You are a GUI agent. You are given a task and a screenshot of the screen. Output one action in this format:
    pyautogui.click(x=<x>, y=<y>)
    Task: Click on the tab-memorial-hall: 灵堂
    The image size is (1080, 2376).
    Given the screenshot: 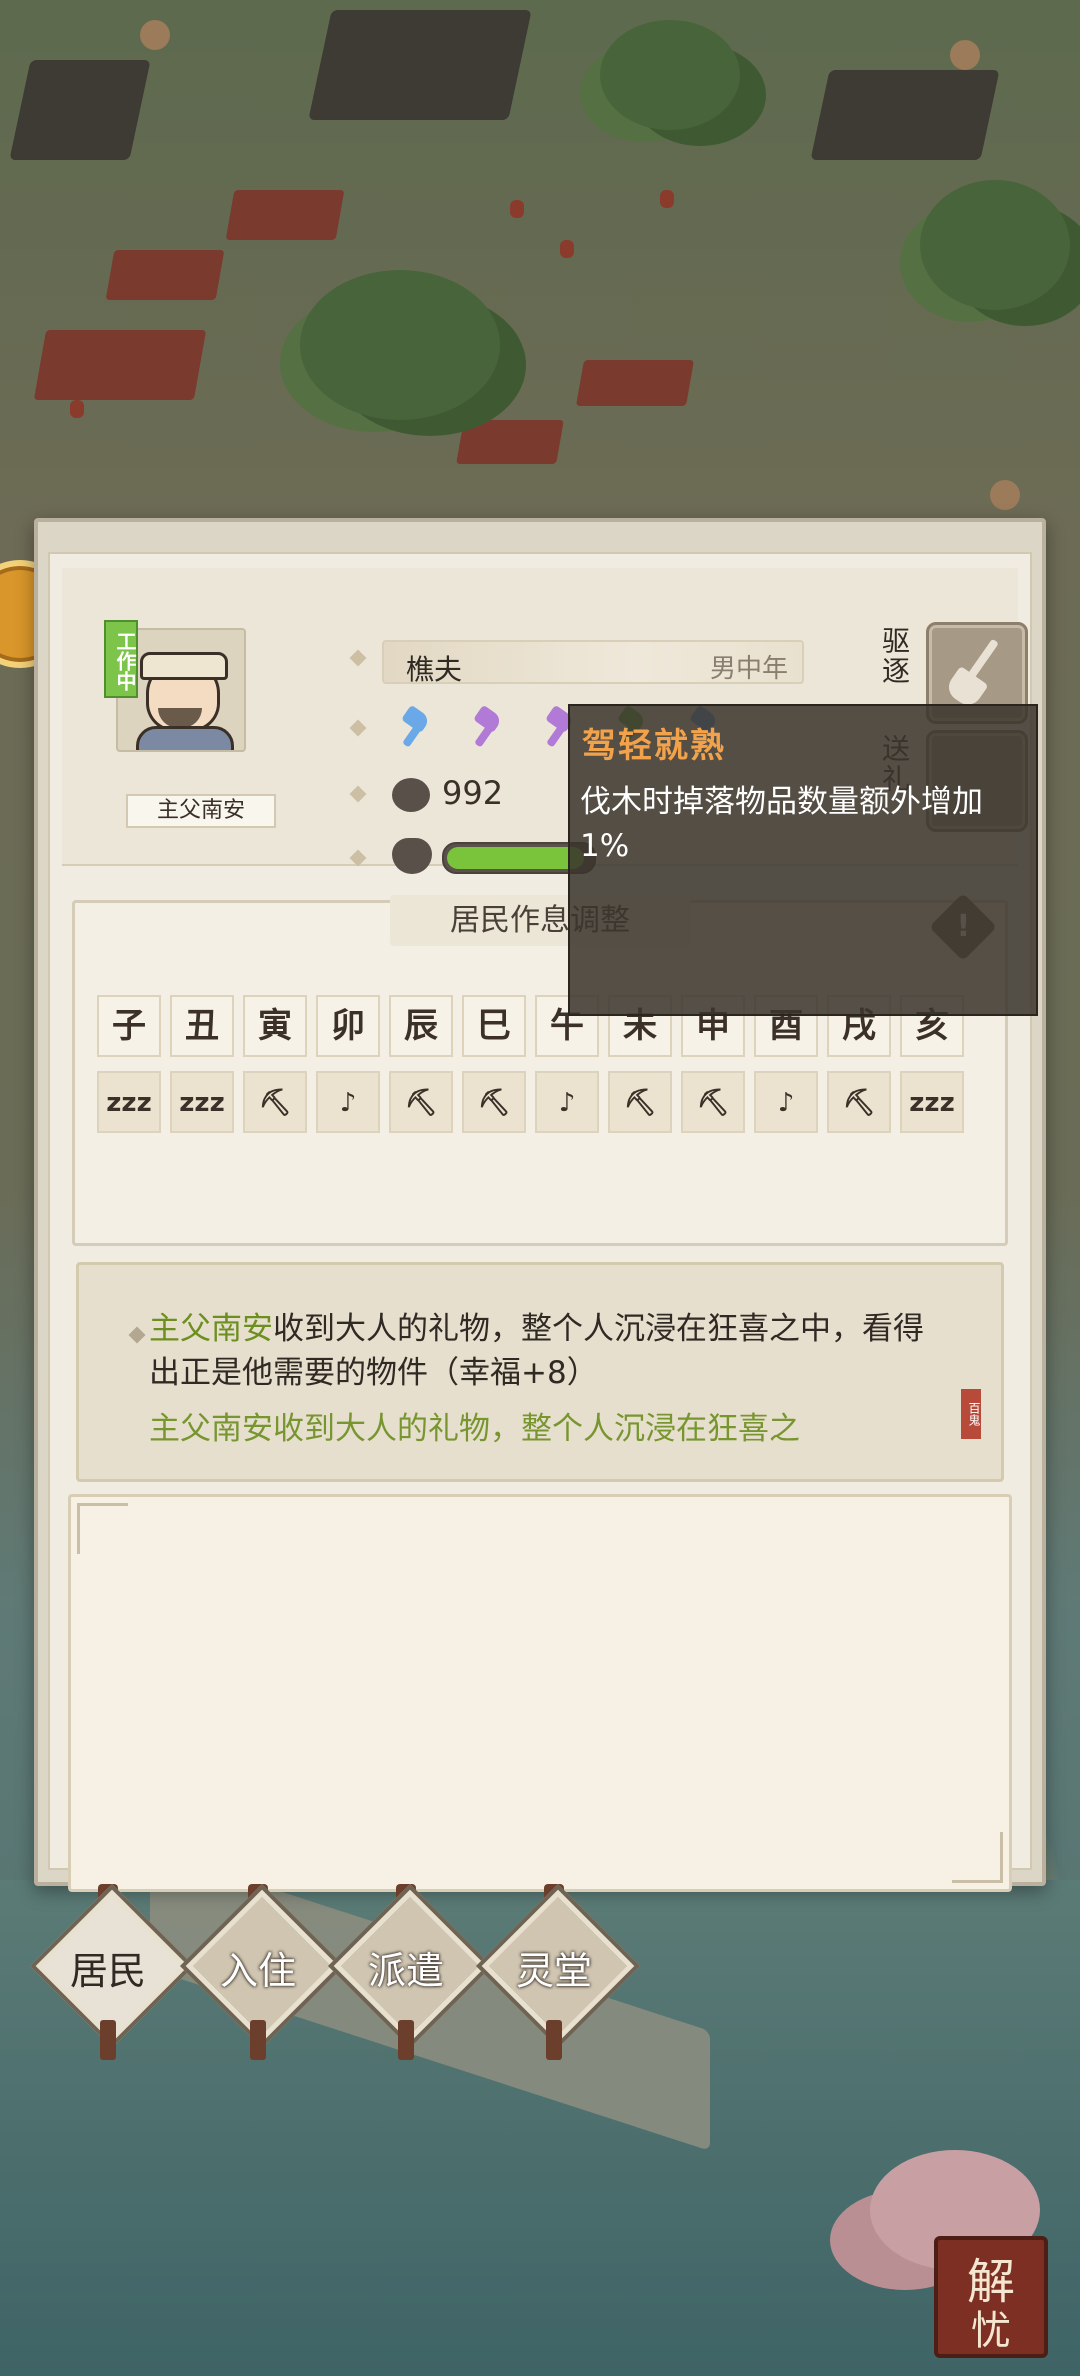 What is the action you would take?
    pyautogui.click(x=558, y=1971)
    